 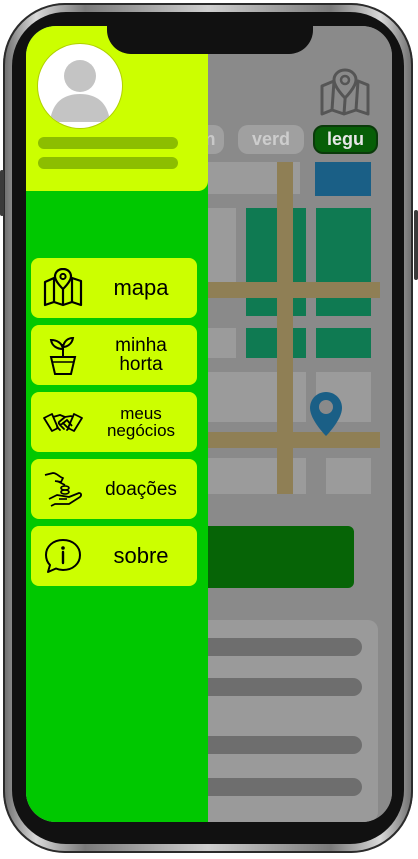 What do you see at coordinates (80, 91) in the screenshot?
I see `user-icon` at bounding box center [80, 91].